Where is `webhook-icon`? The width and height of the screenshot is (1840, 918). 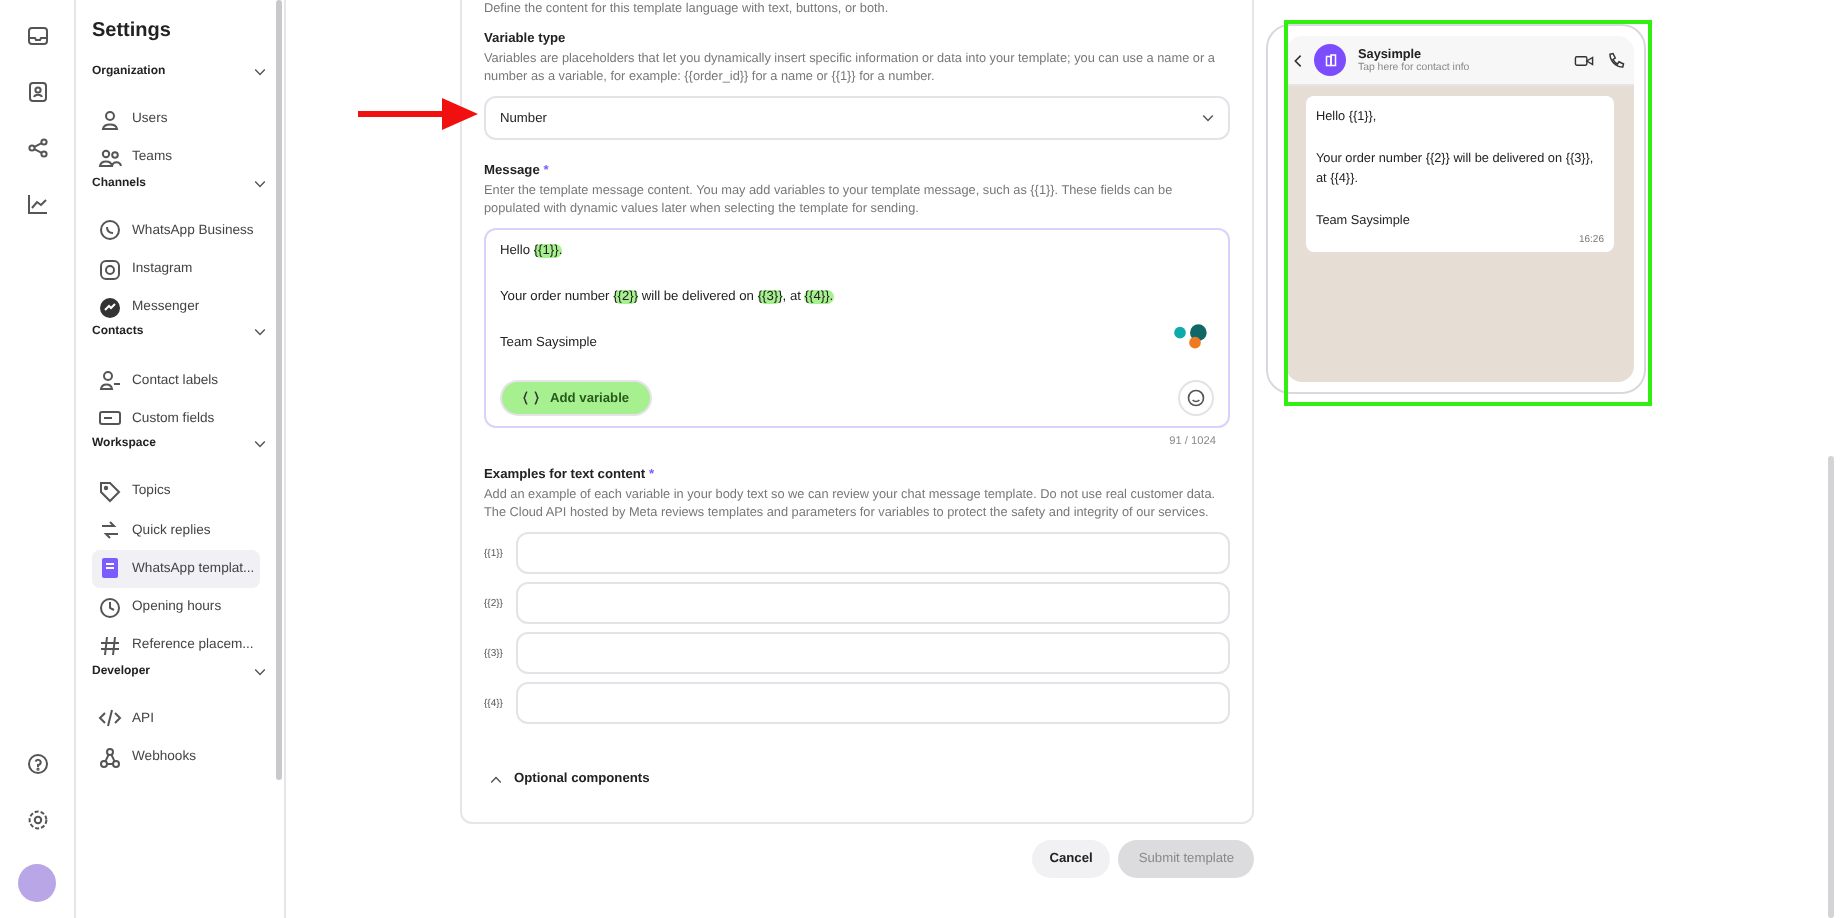
webhook-icon is located at coordinates (110, 757).